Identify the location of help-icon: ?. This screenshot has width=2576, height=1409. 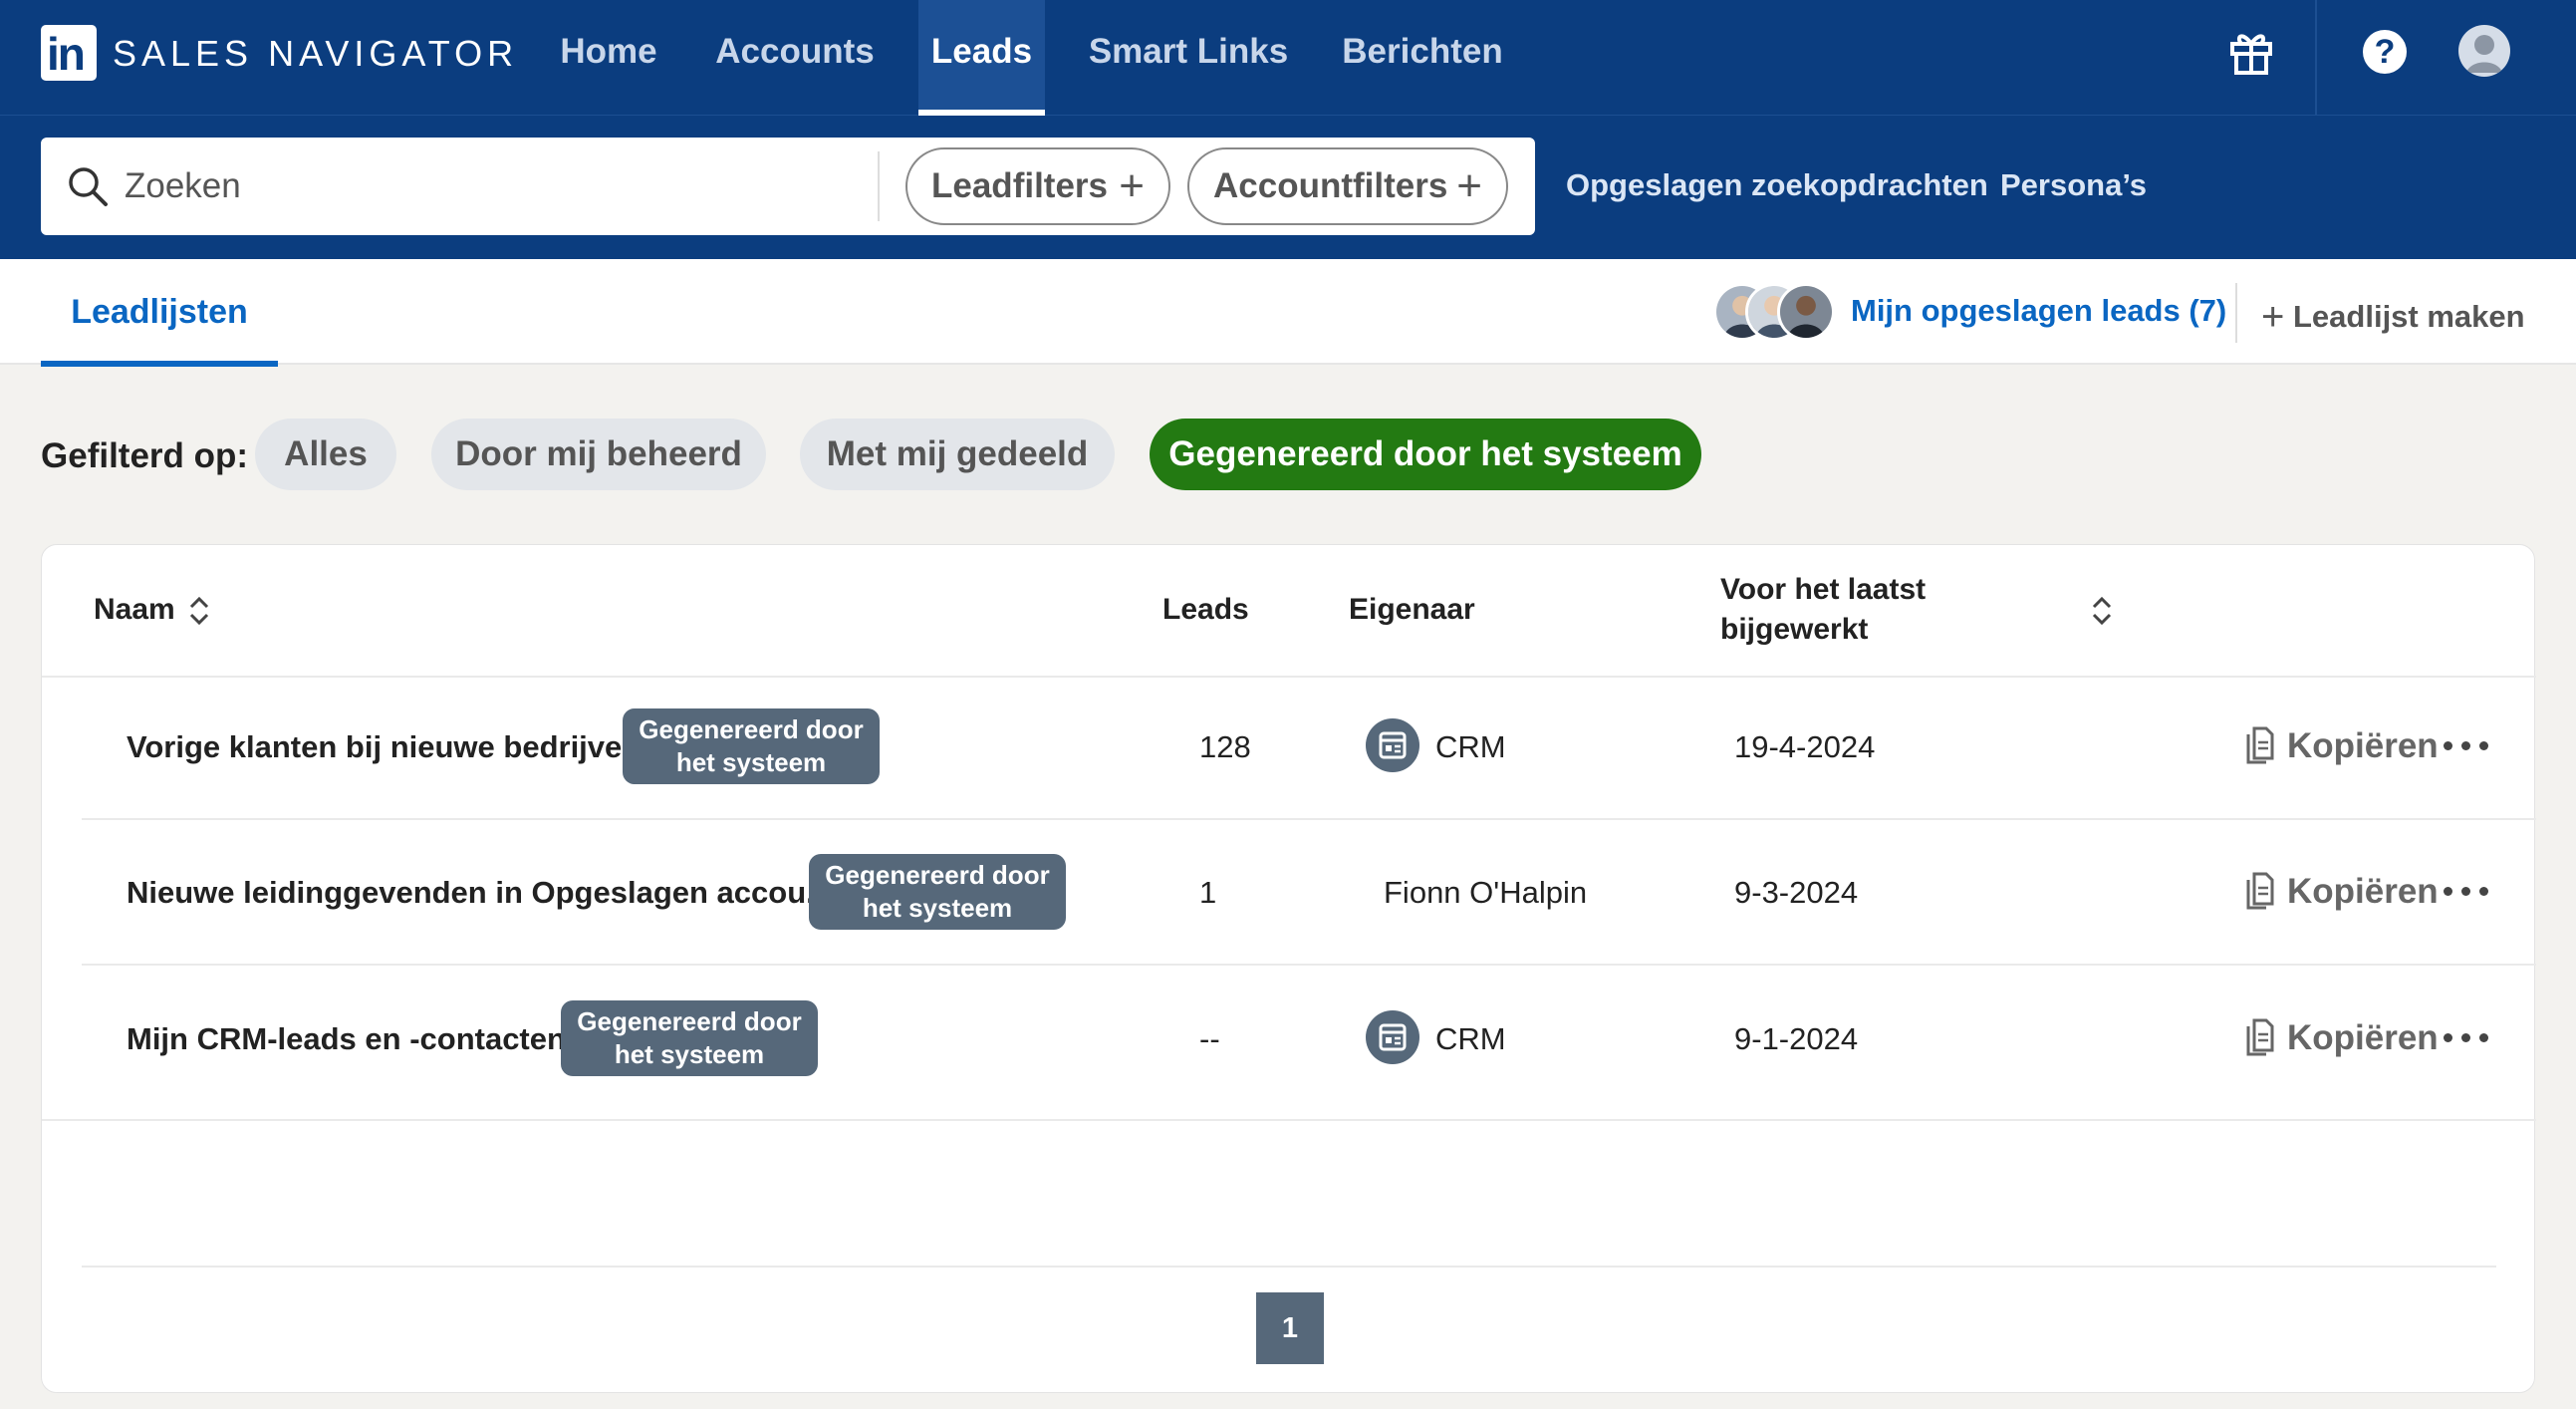
(2385, 52).